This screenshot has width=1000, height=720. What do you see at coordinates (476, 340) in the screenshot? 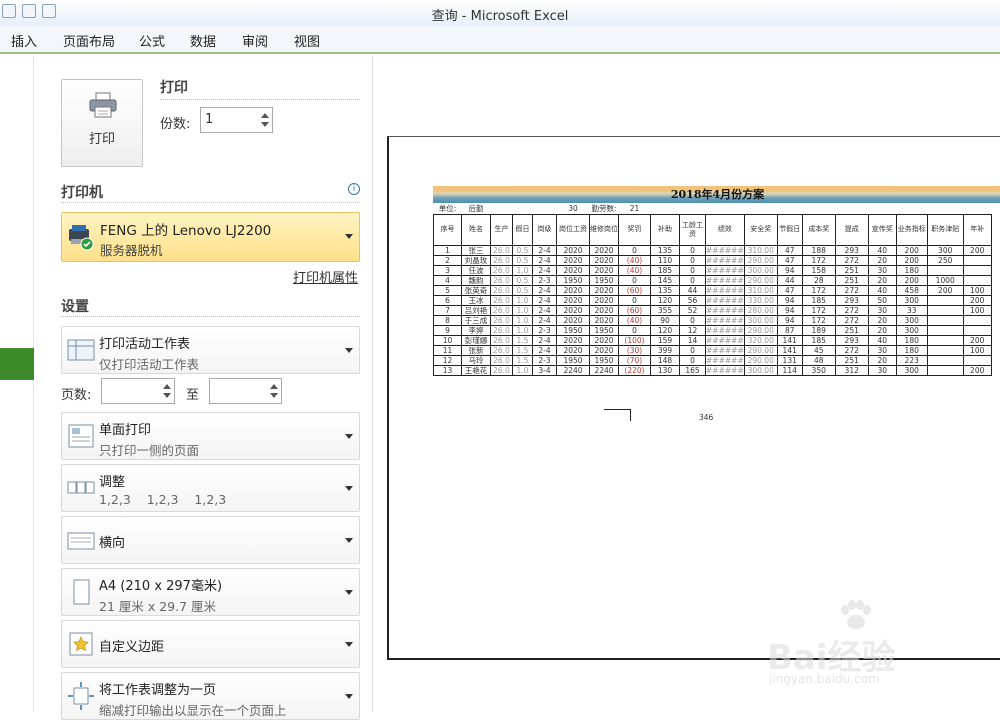
I see `table-cell: 彭瑾娜` at bounding box center [476, 340].